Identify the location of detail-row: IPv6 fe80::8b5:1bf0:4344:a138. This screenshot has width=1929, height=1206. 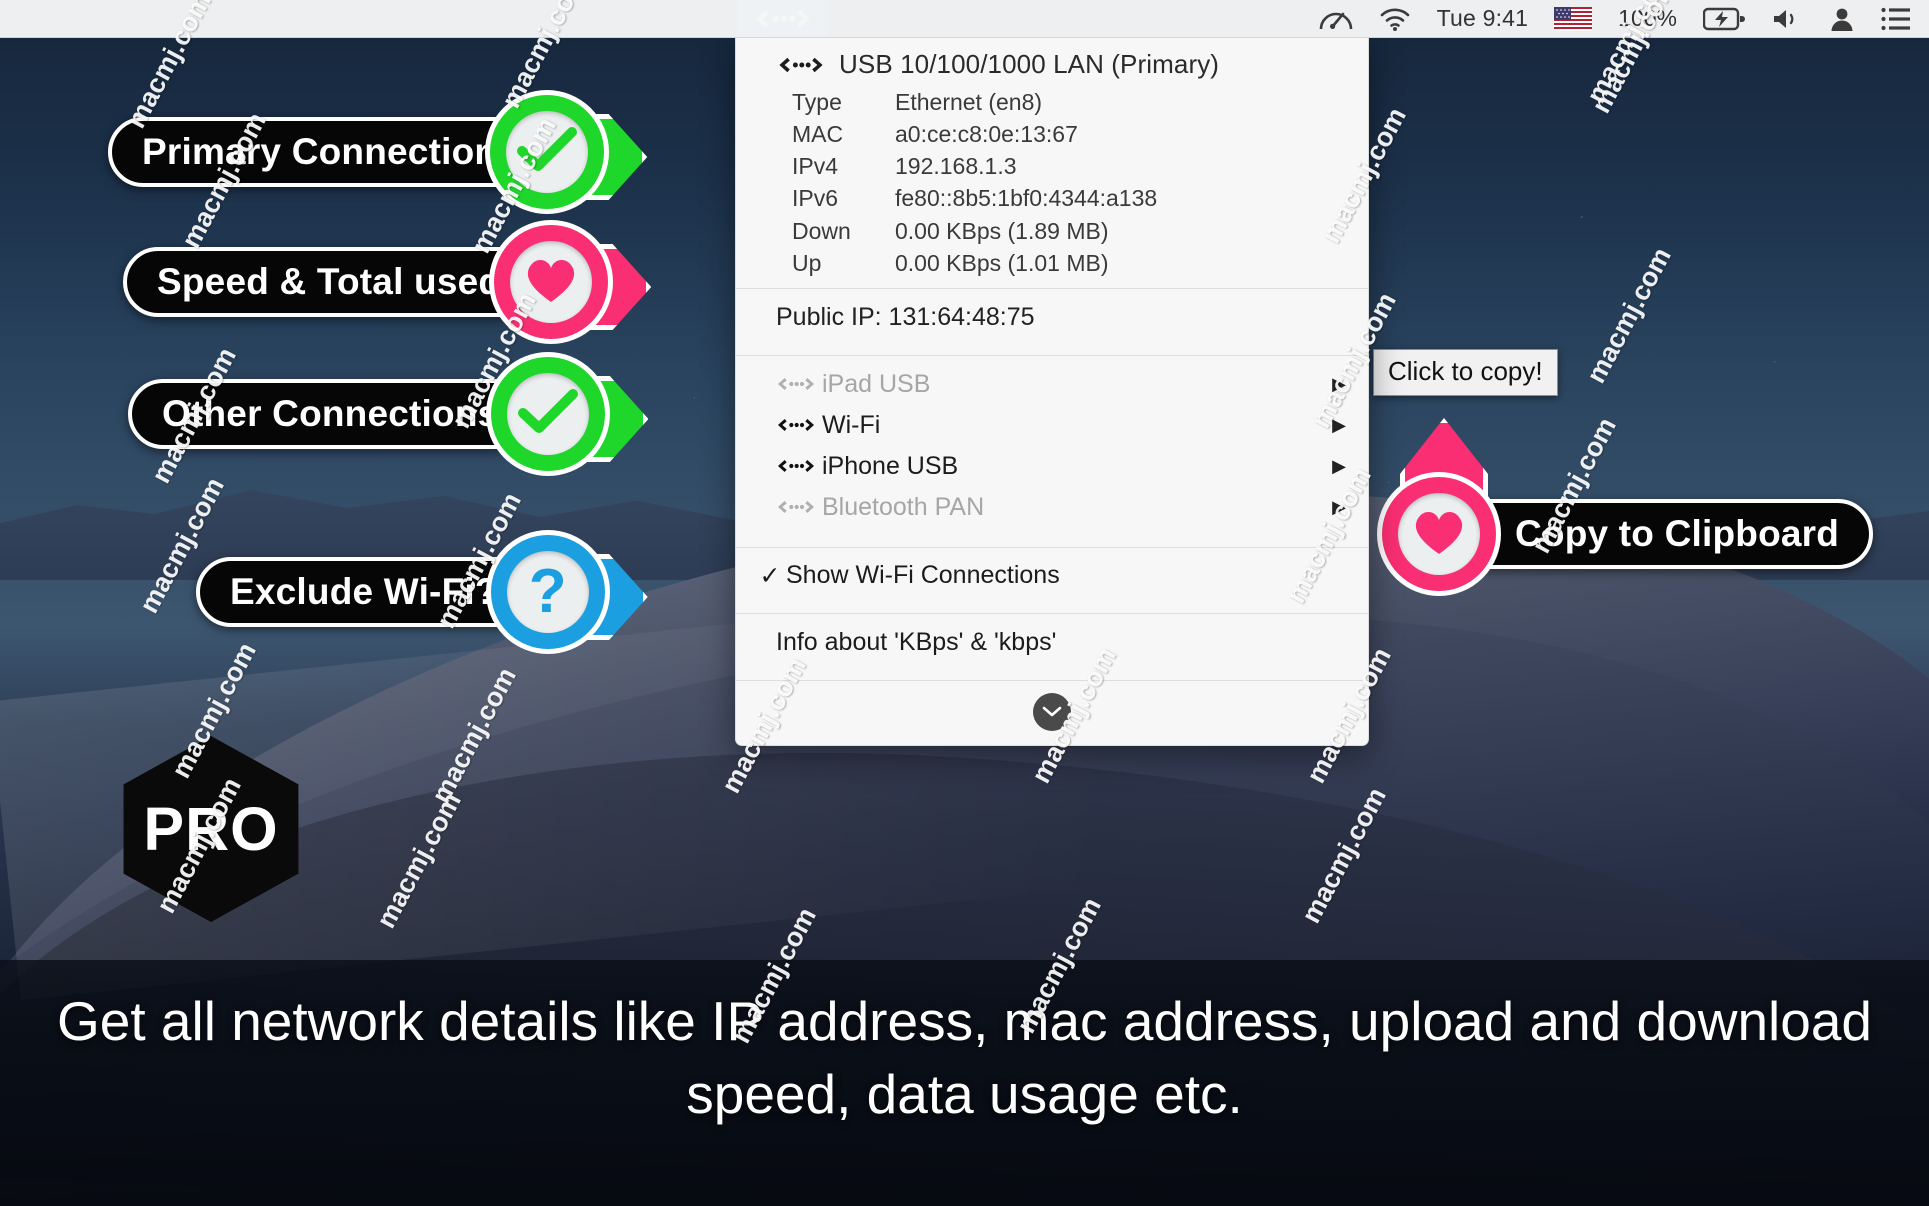
(1052, 198).